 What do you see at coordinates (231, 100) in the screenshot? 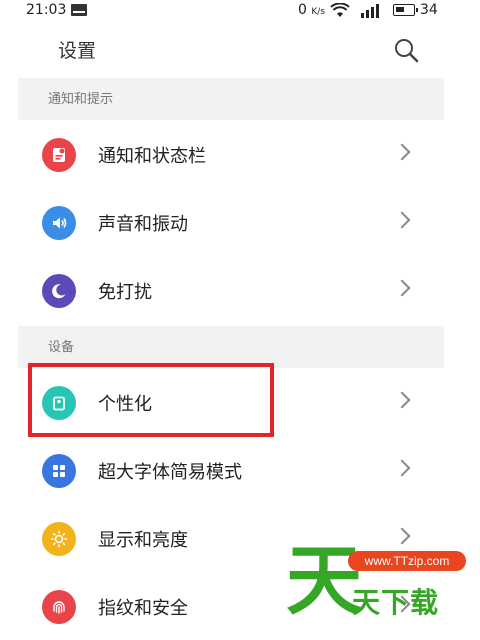
I see `section-header-notifications: 通知和提示` at bounding box center [231, 100].